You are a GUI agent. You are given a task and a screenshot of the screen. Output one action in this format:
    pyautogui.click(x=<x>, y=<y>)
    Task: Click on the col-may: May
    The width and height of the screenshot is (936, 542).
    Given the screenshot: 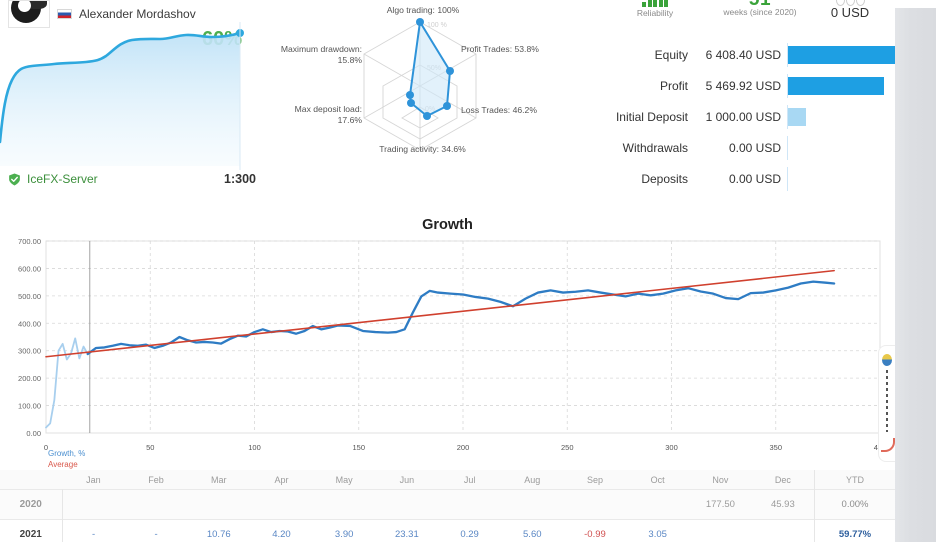 What is the action you would take?
    pyautogui.click(x=344, y=480)
    